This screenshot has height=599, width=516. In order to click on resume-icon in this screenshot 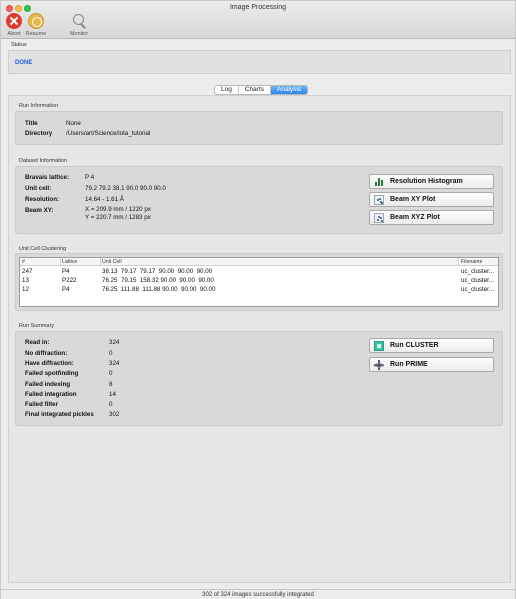, I will do `click(36, 21)`.